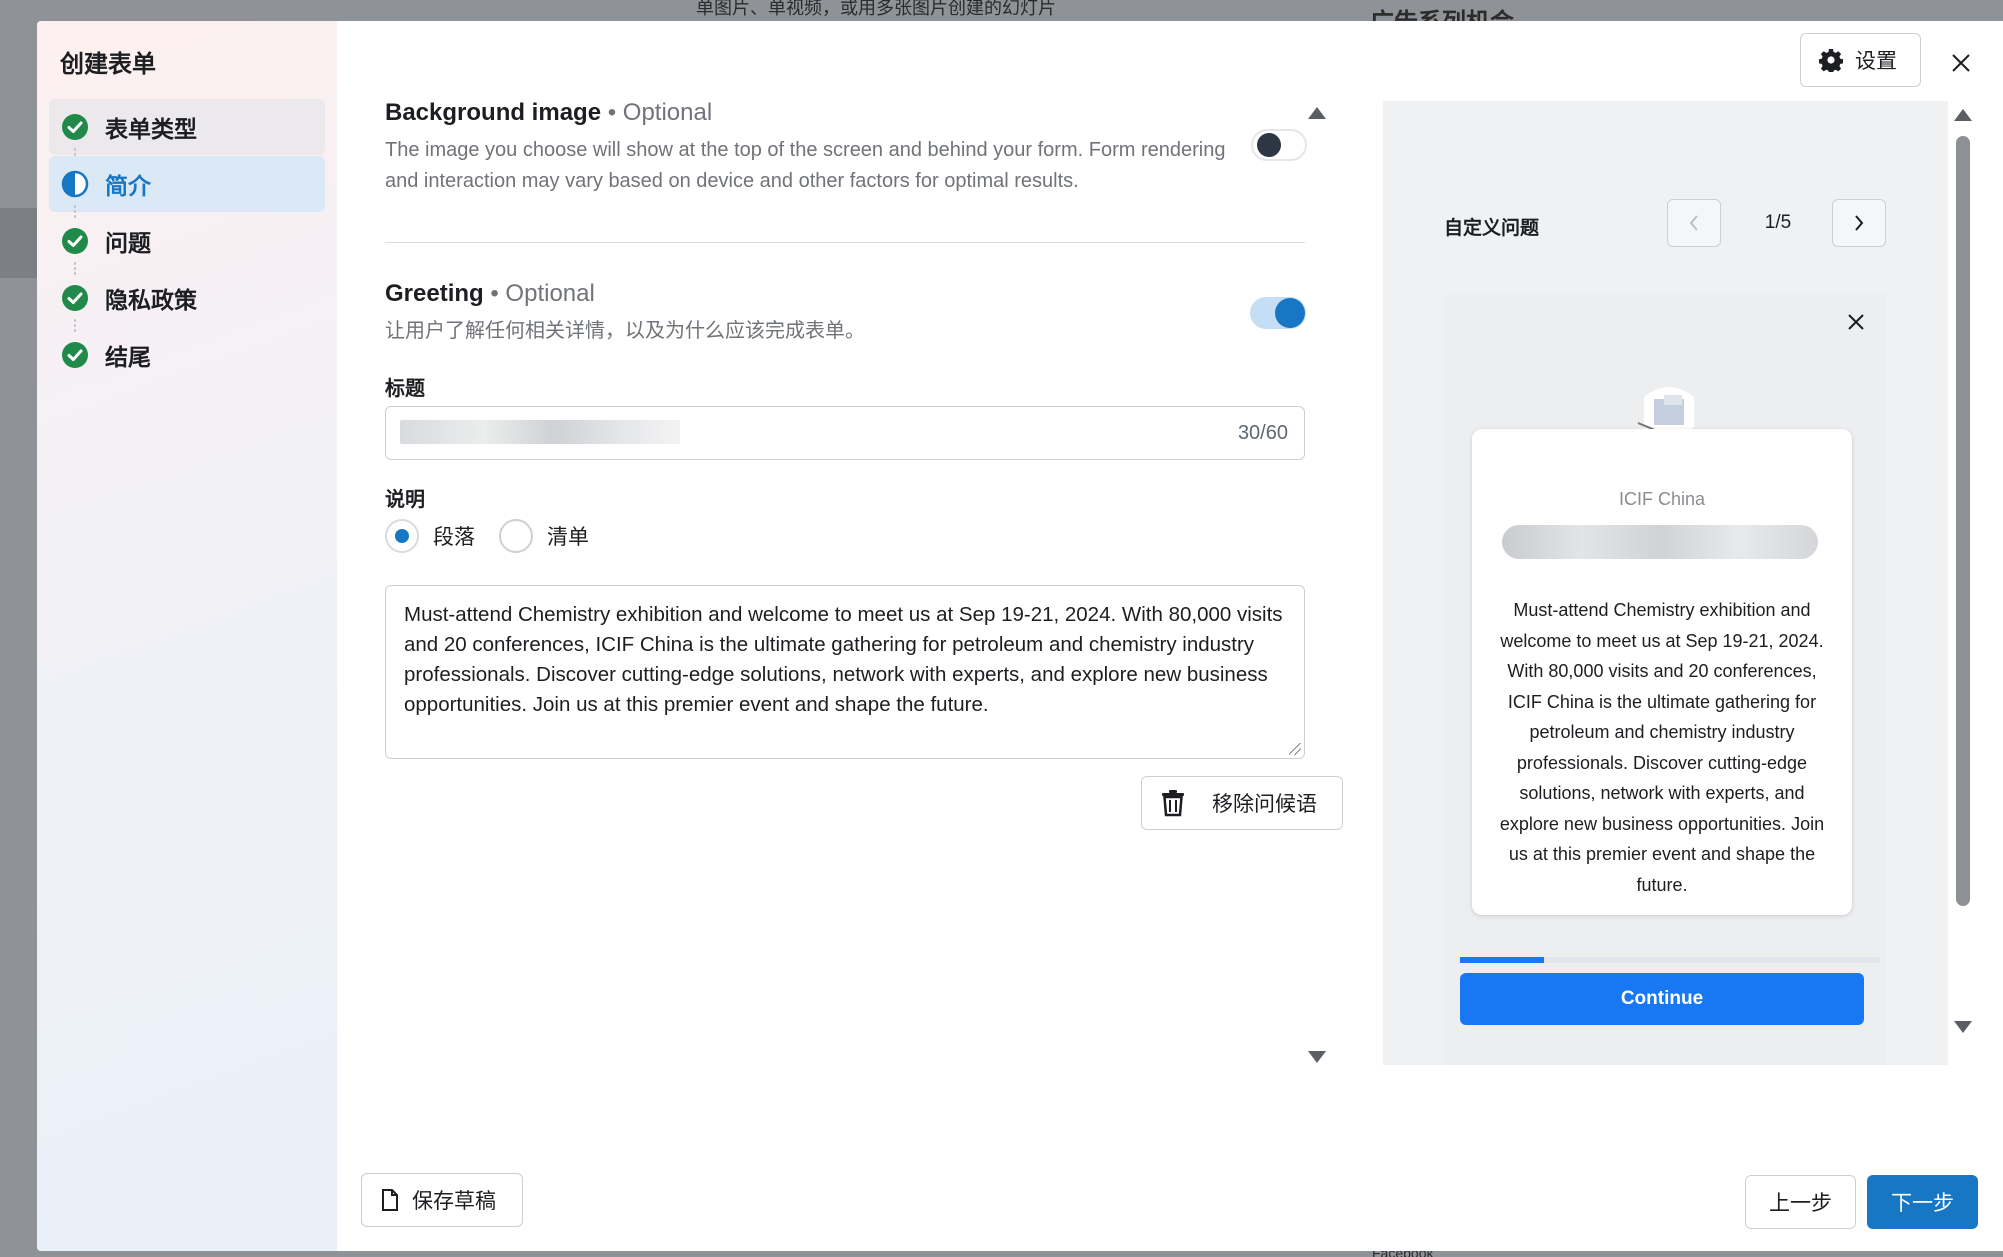  What do you see at coordinates (151, 129) in the screenshot?
I see `step-label: 表单类型` at bounding box center [151, 129].